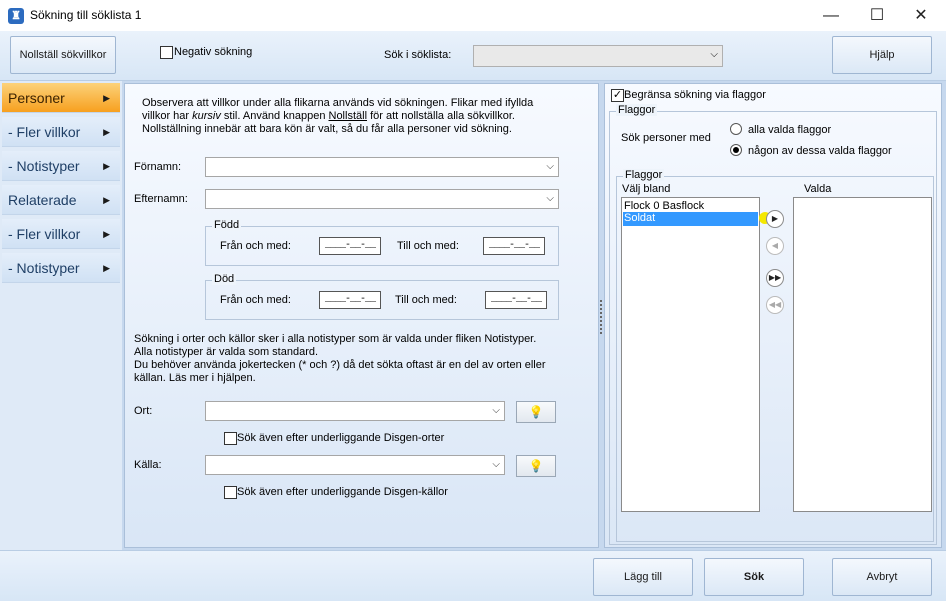 The height and width of the screenshot is (601, 946). Describe the element at coordinates (643, 577) in the screenshot. I see `add-button: Lägg till` at that location.